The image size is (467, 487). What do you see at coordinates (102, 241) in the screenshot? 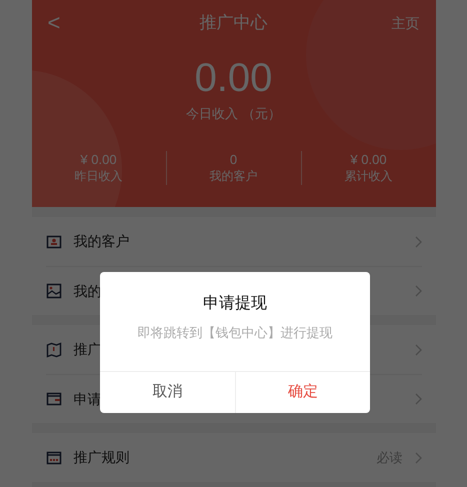
I see `menu-label: 我的客户` at bounding box center [102, 241].